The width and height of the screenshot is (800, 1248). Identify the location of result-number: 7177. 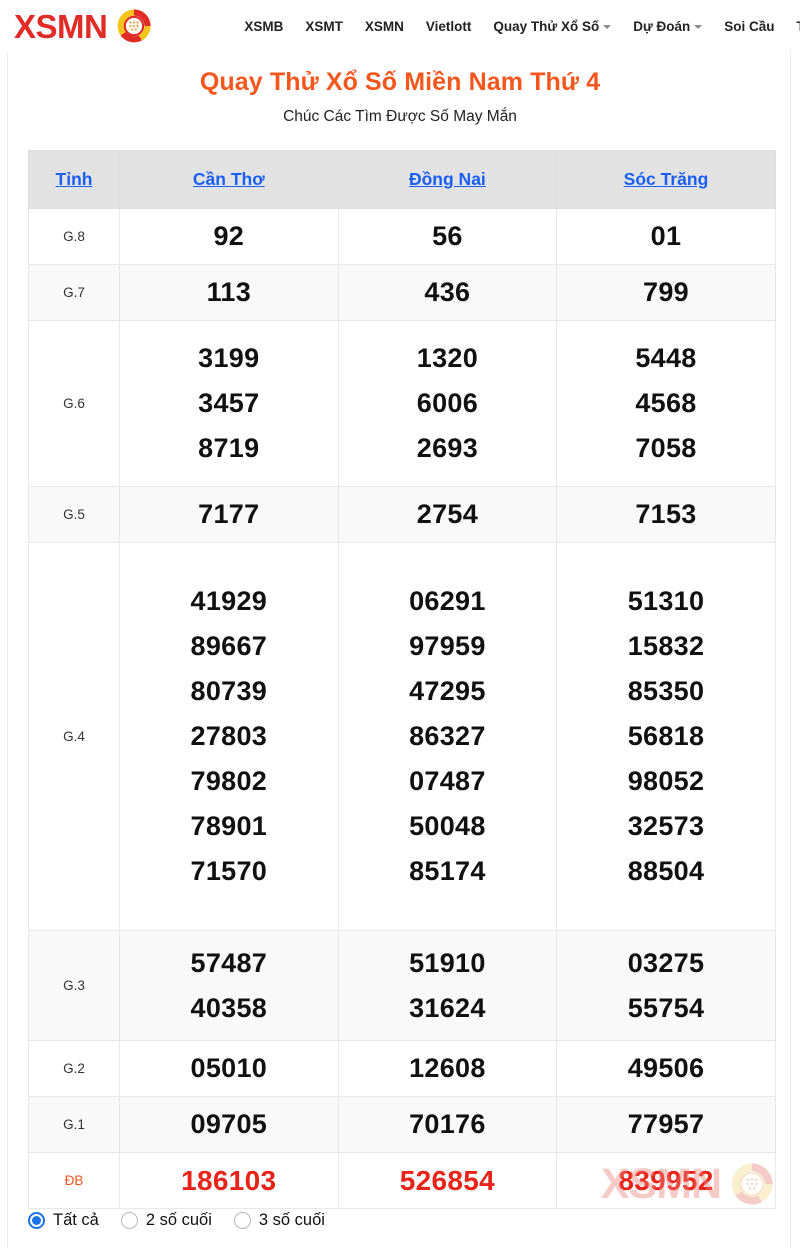
(229, 514).